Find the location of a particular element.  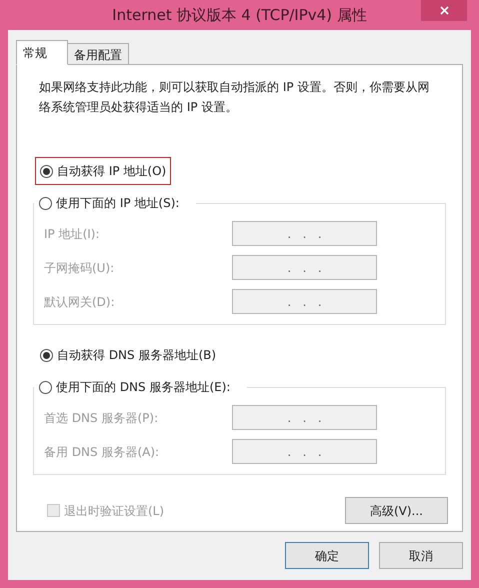

radio-label: 自动获得 IP 地址(O) is located at coordinates (111, 171).